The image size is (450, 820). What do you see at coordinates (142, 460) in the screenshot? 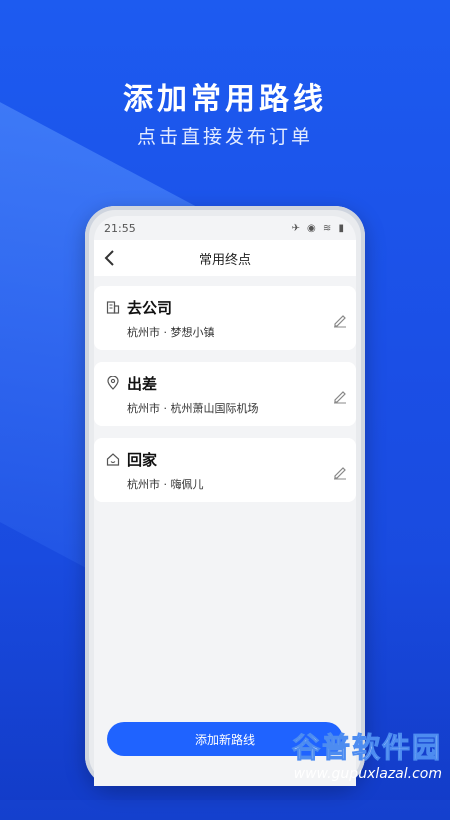
I see `route-name: 回家` at bounding box center [142, 460].